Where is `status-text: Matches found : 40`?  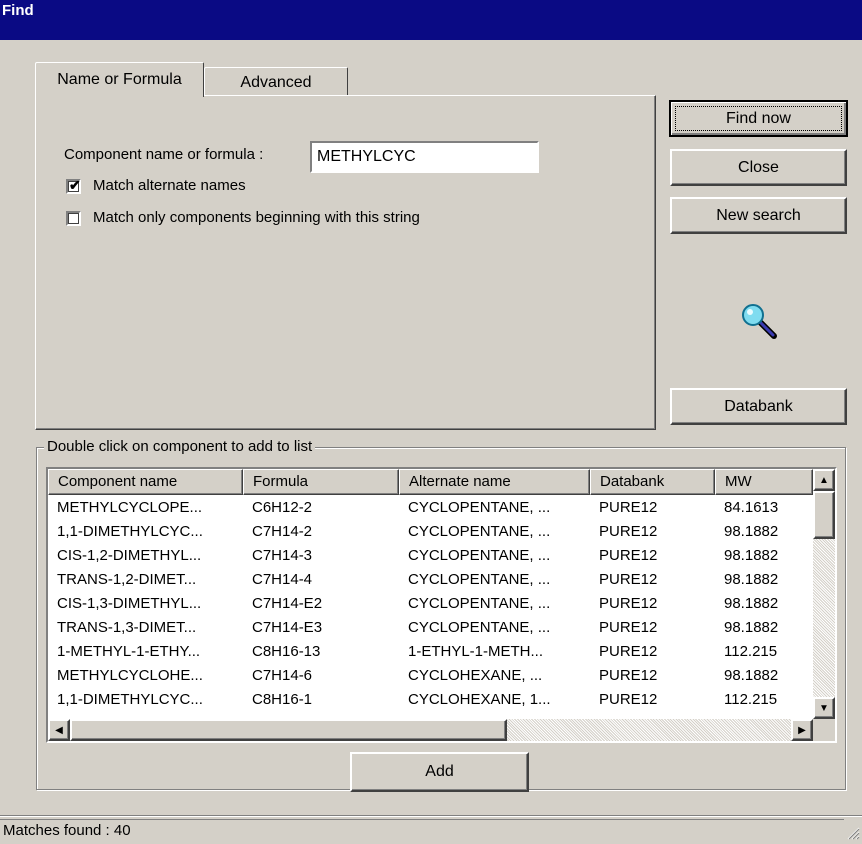
status-text: Matches found : 40 is located at coordinates (422, 830).